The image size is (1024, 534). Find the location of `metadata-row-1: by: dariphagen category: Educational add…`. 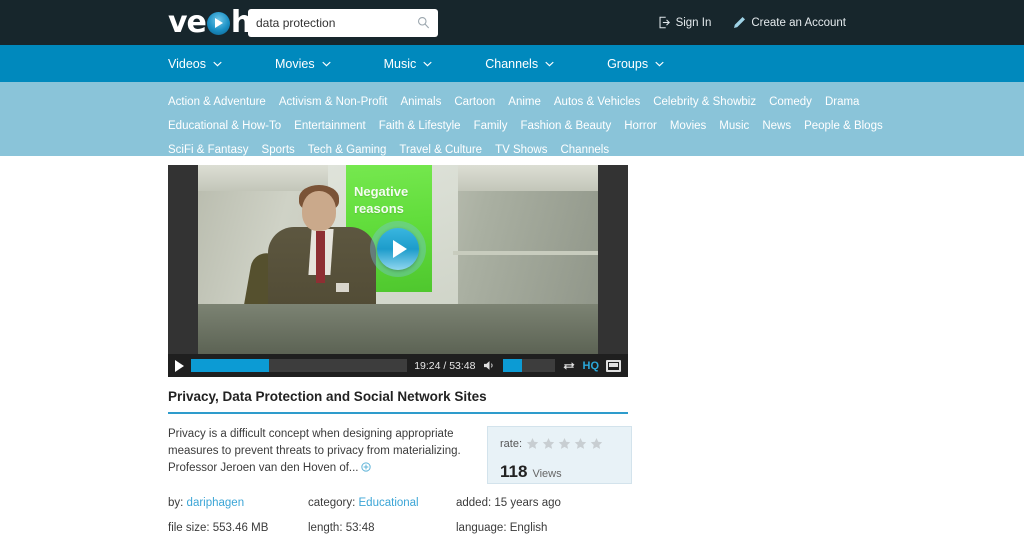

metadata-row-1: by: dariphagen category: Educational add… is located at coordinates (403, 503).